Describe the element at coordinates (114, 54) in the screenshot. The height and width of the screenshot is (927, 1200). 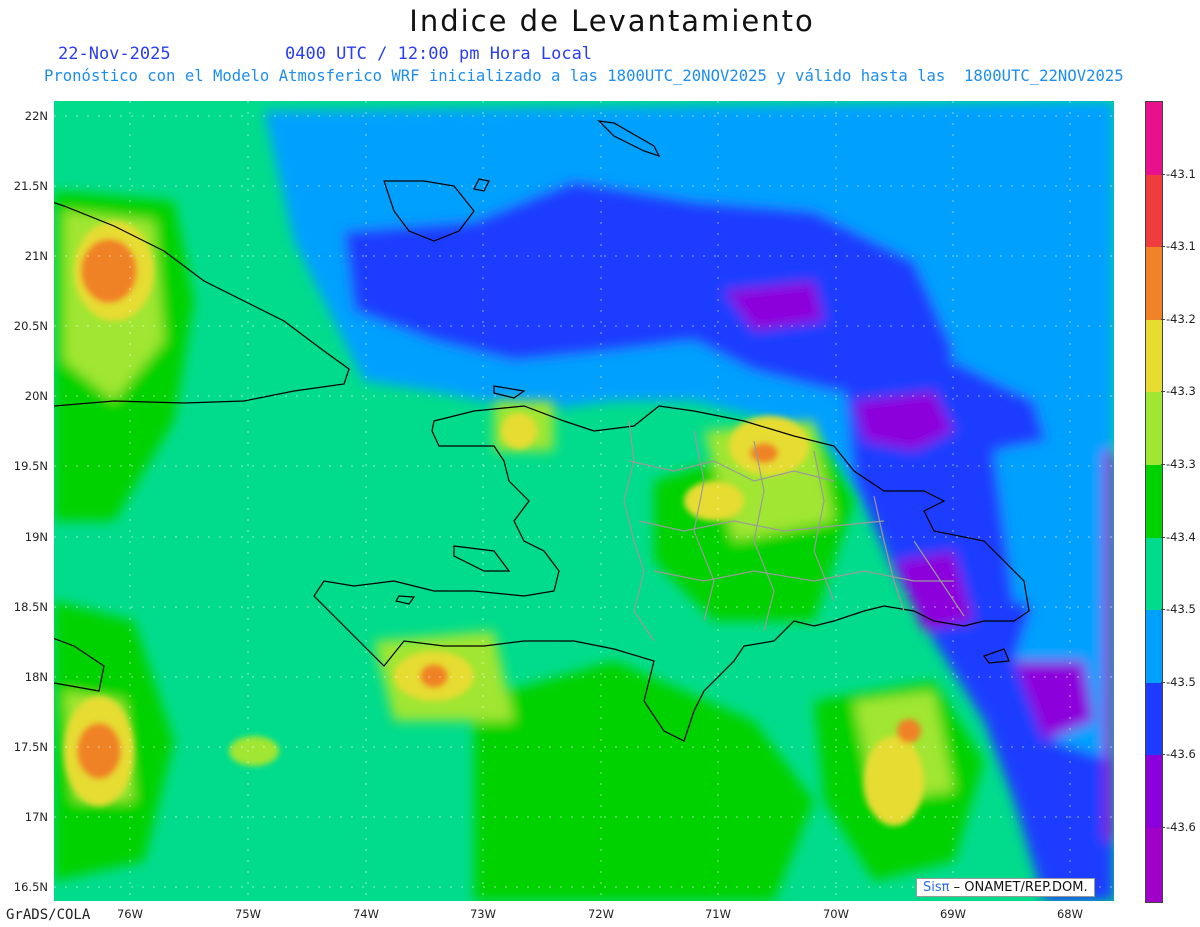
I see `forecast-date: 22-Nov-2025` at that location.